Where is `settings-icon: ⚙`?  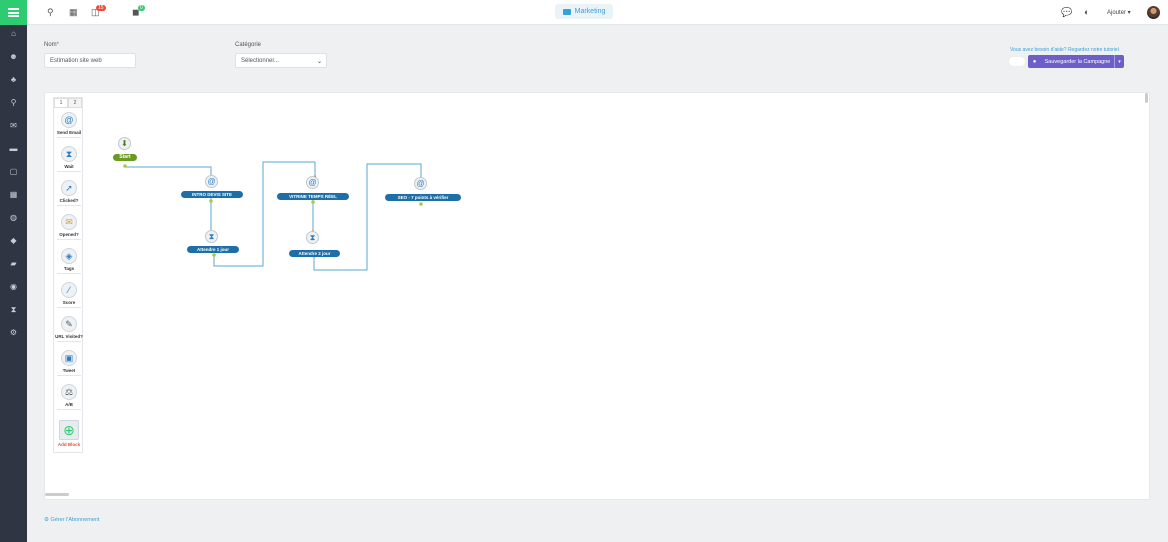
settings-icon: ⚙ is located at coordinates (13, 333).